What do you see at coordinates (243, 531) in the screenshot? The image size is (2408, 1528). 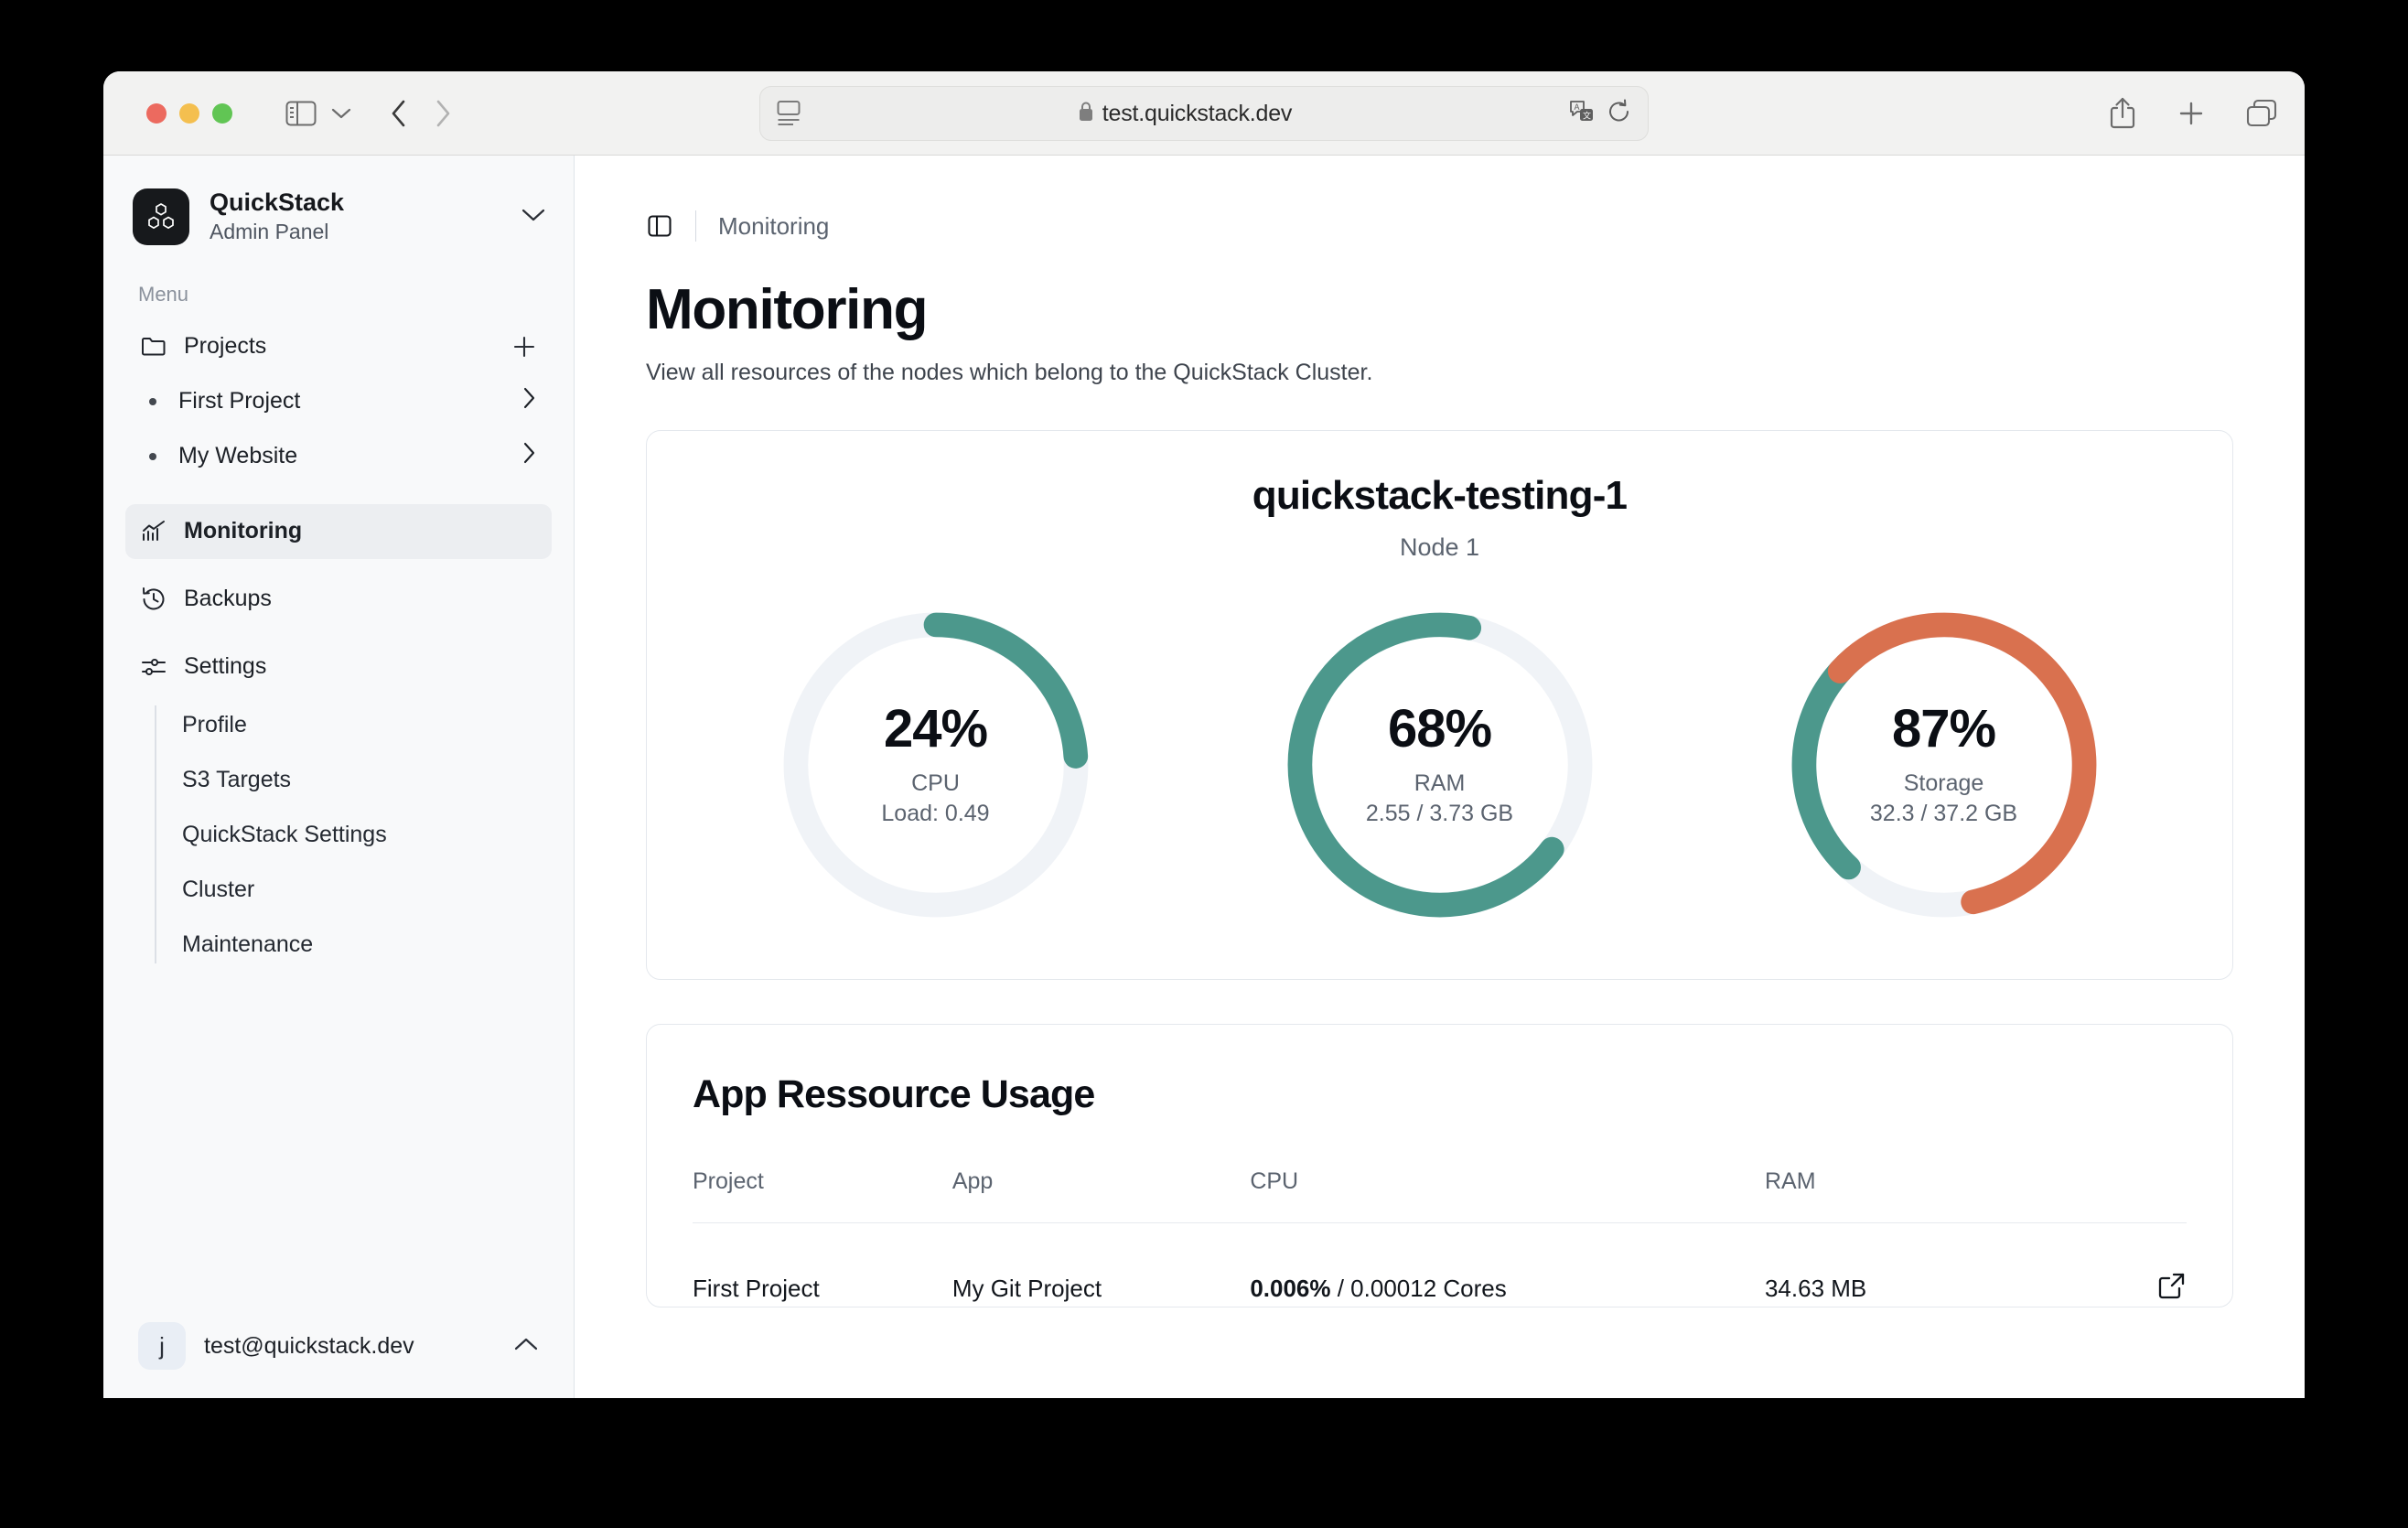 I see `sidebar-item-label: Monitoring` at bounding box center [243, 531].